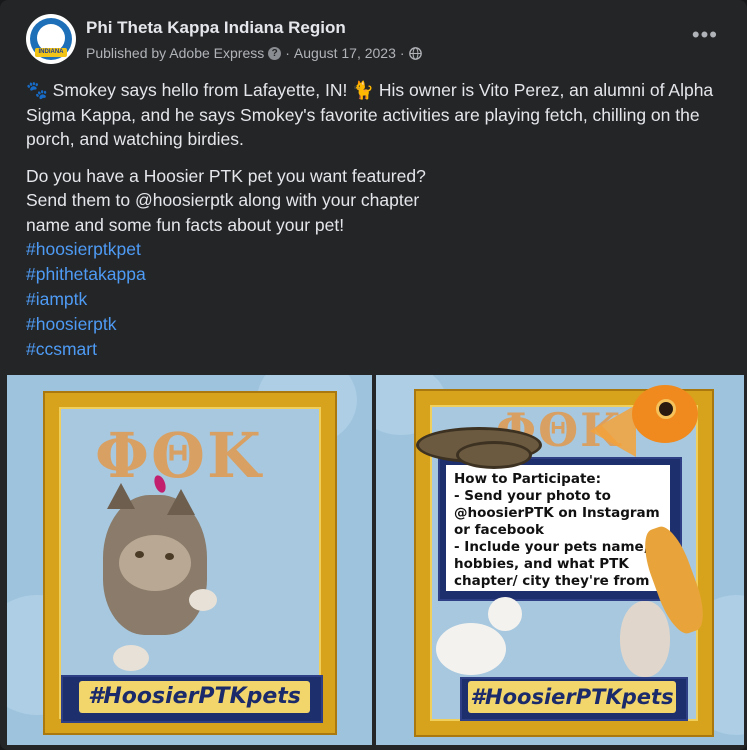  Describe the element at coordinates (645, 639) in the screenshot. I see `hamster-illustration` at that location.